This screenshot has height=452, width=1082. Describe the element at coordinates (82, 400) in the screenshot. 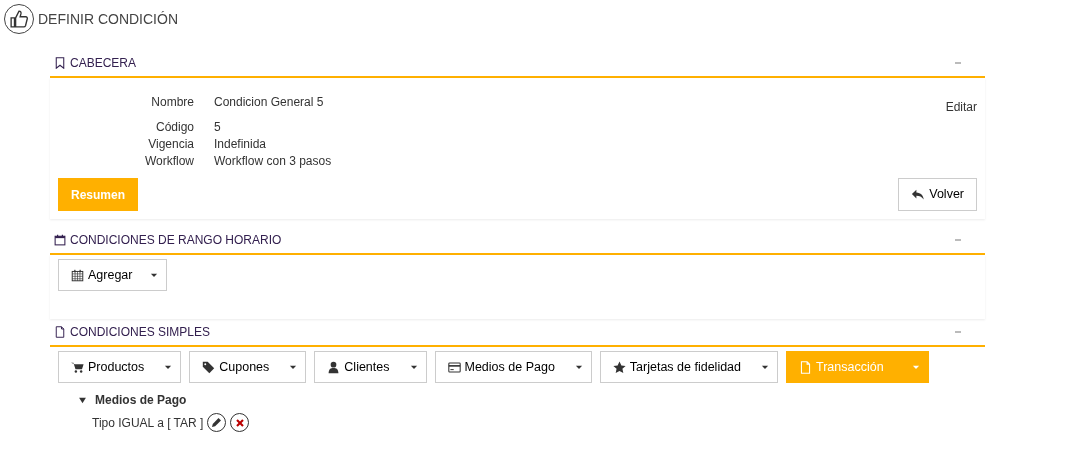

I see `toggle-icon` at that location.